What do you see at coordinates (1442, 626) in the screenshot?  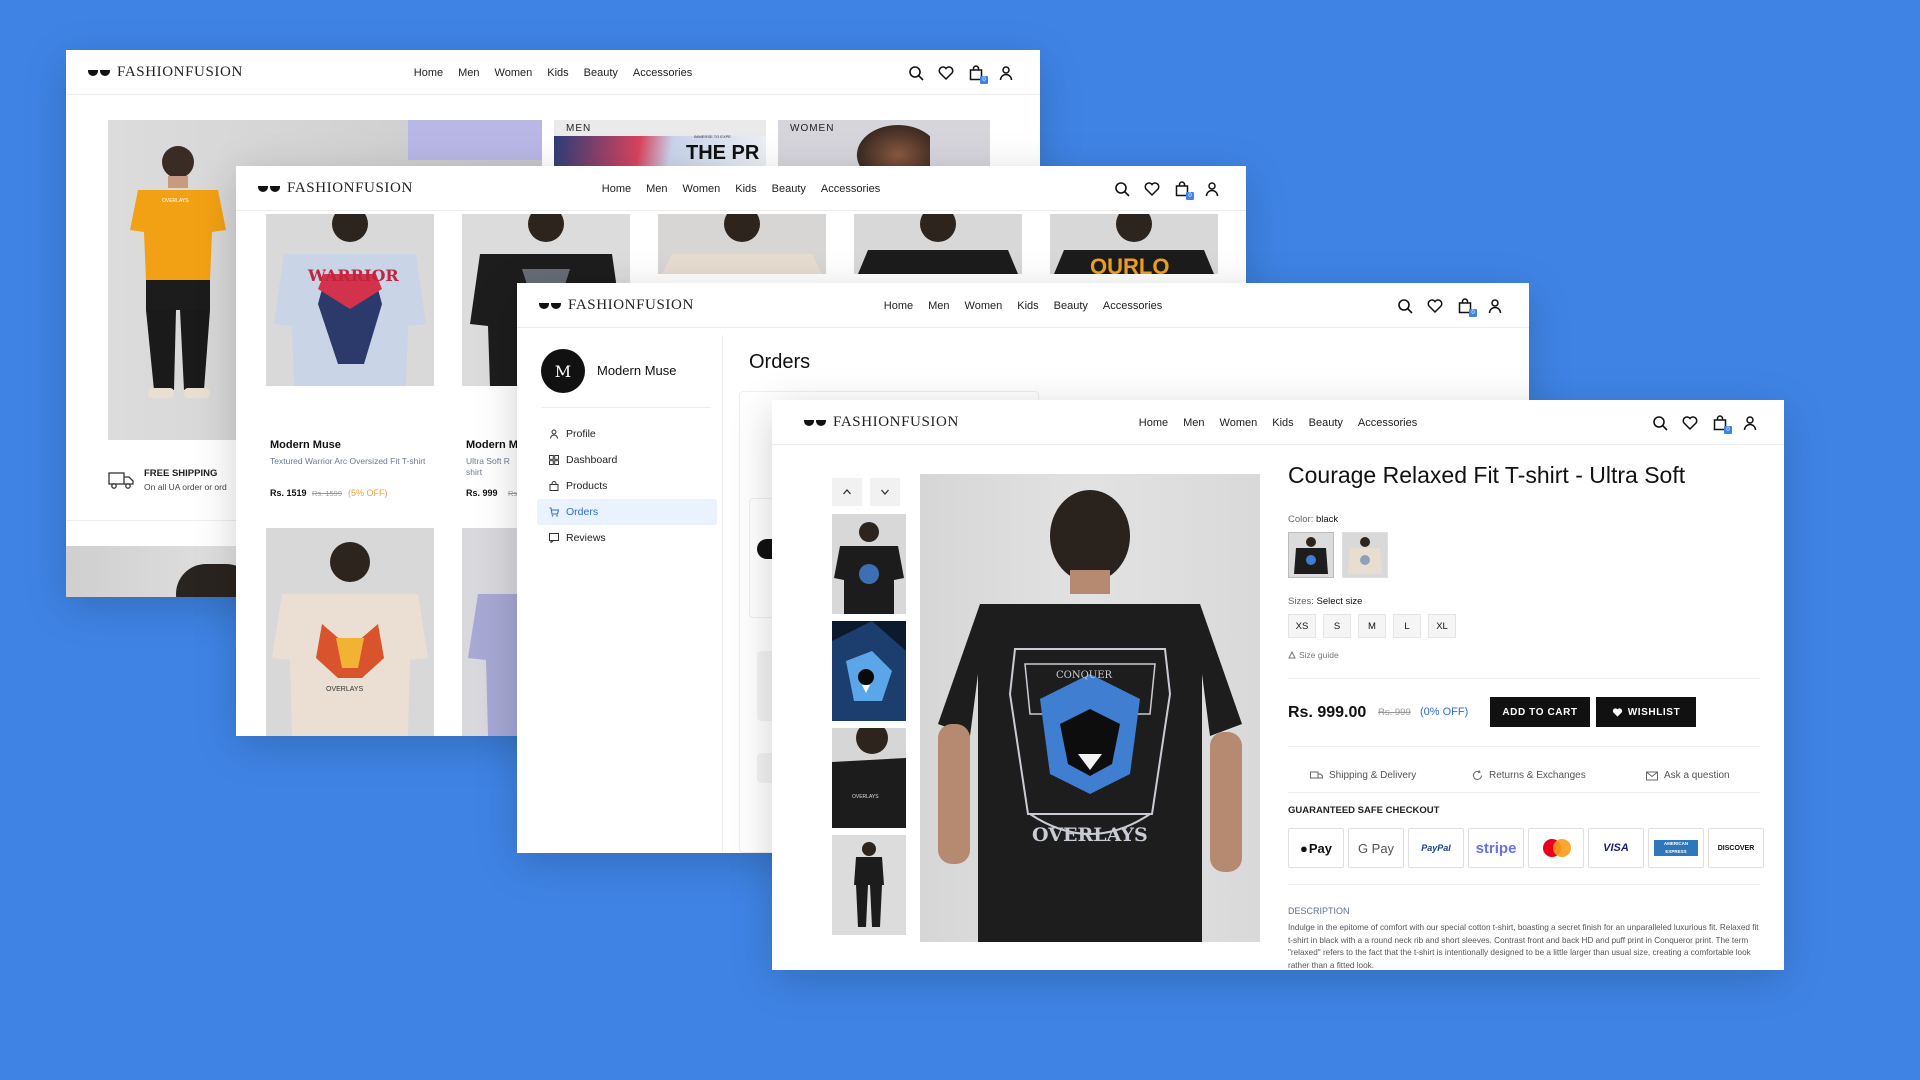 I see `size-xl-button: XL` at bounding box center [1442, 626].